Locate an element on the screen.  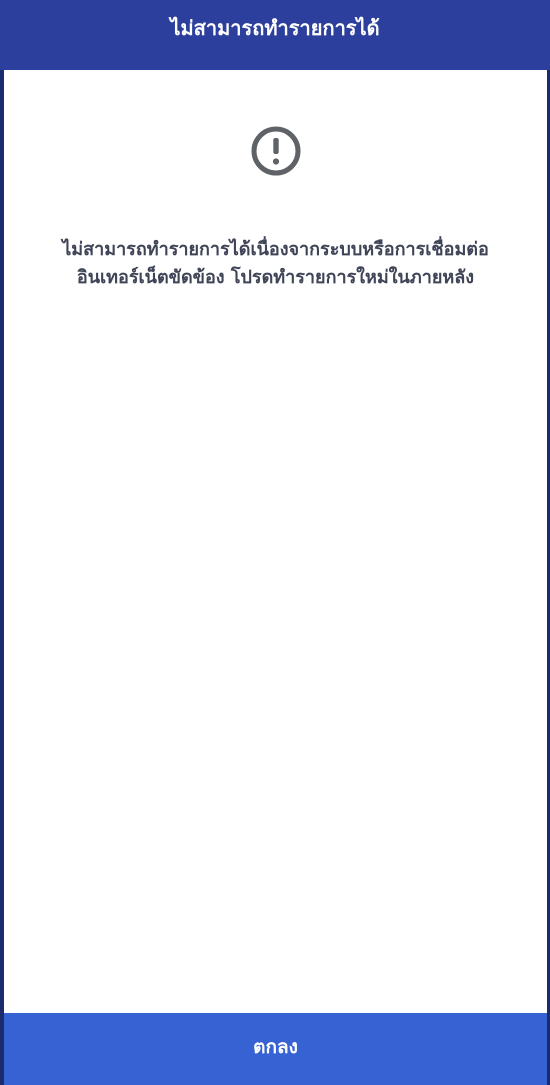
ok-button-label: ตกลง is located at coordinates (275, 1047).